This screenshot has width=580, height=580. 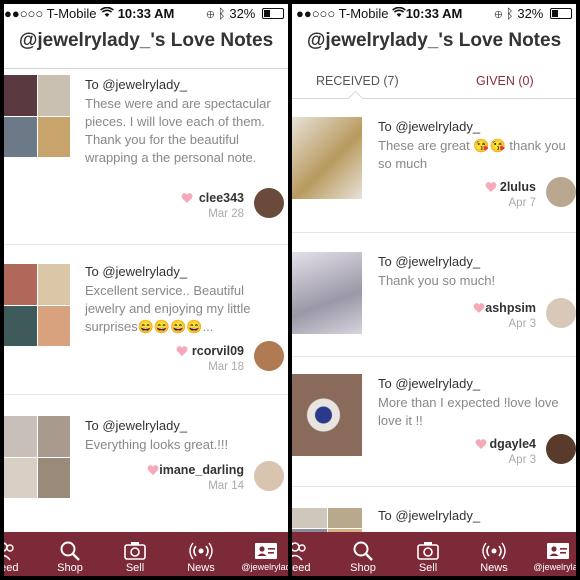 I want to click on love-note: To @jewelrylady_, so click(x=434, y=517).